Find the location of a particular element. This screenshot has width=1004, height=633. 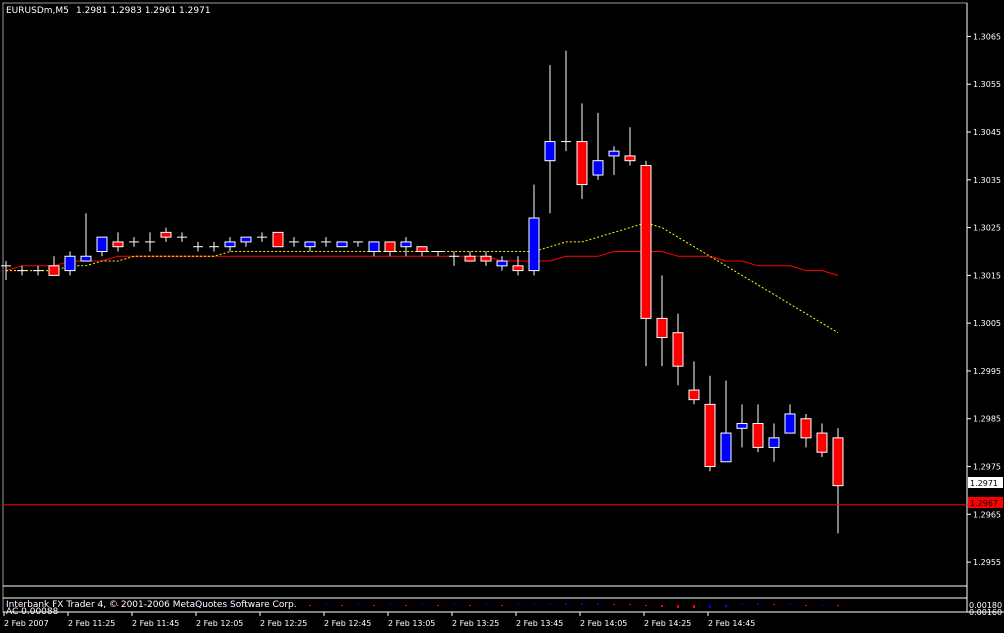

y-tick-label: 1.3005 is located at coordinates (987, 323).